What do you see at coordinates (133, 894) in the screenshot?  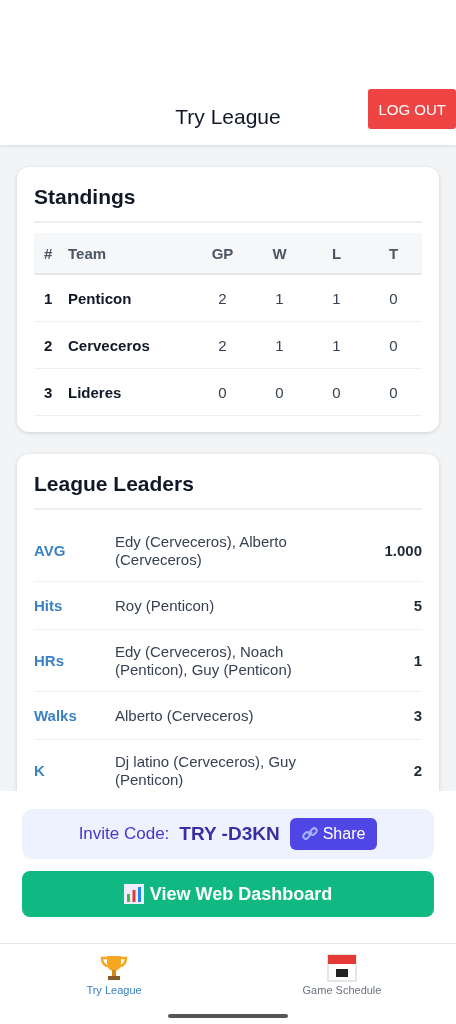 I see `bar-chart-icon` at bounding box center [133, 894].